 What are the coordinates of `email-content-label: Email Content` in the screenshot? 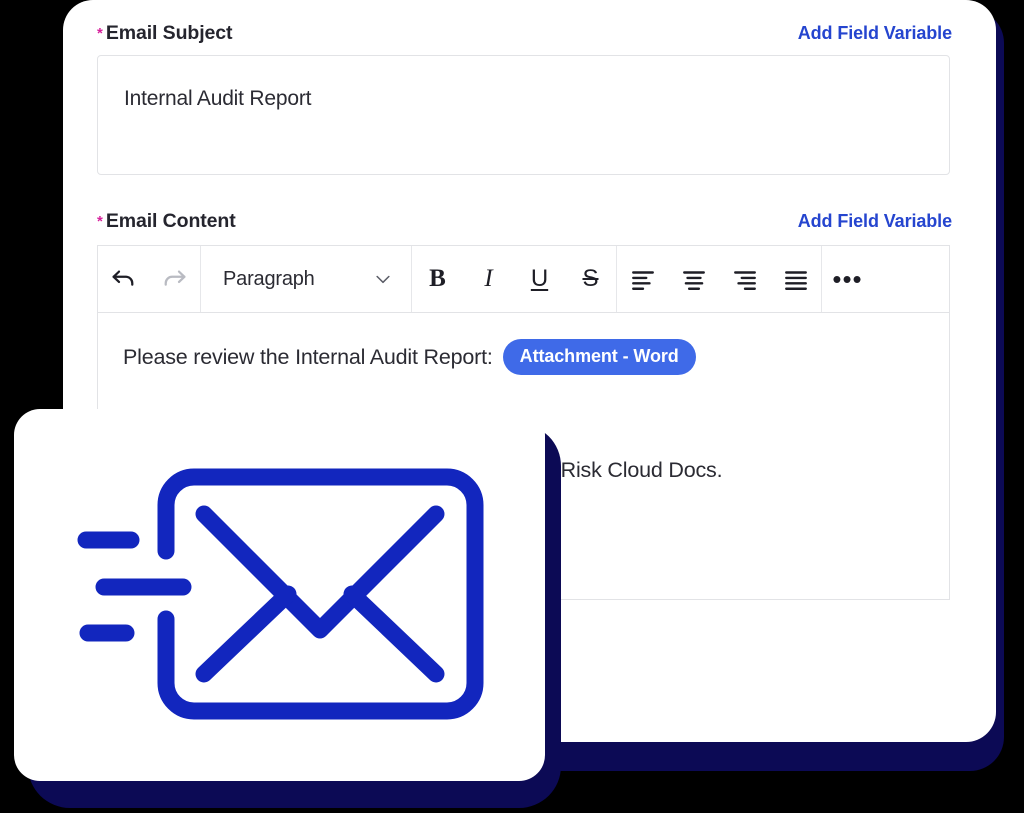 It's located at (170, 221).